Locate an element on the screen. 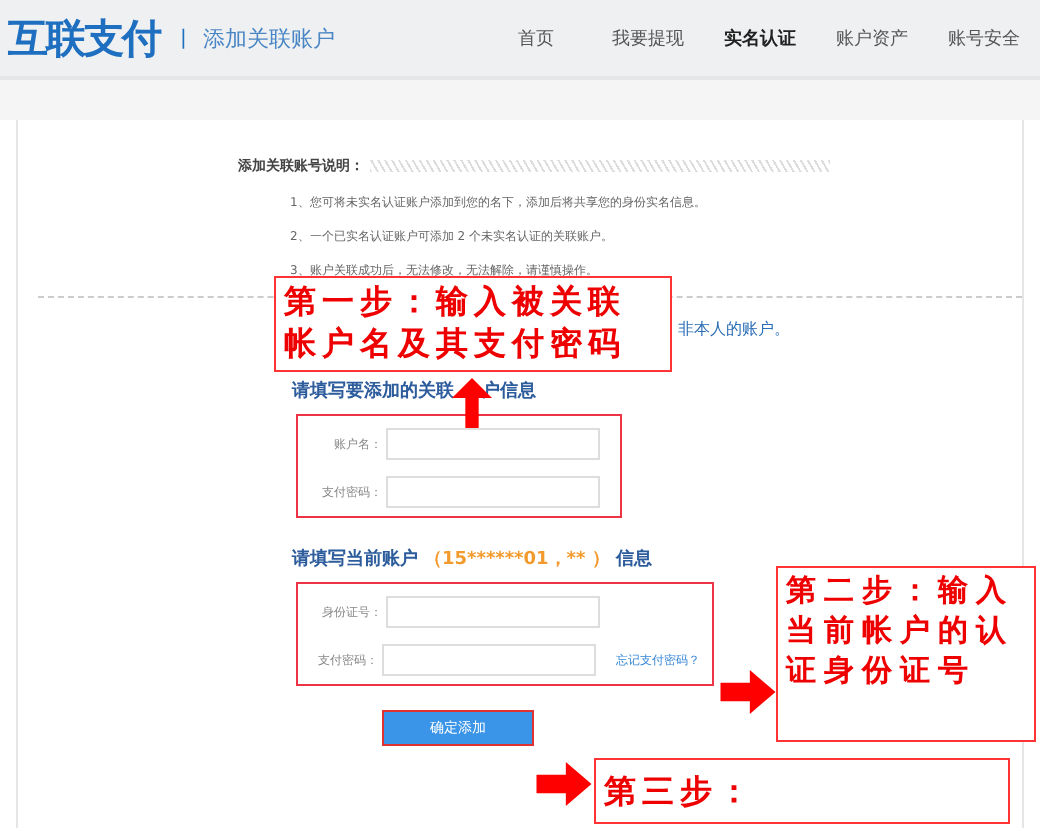 The width and height of the screenshot is (1040, 828). logo: 互联支付 is located at coordinates (84, 38).